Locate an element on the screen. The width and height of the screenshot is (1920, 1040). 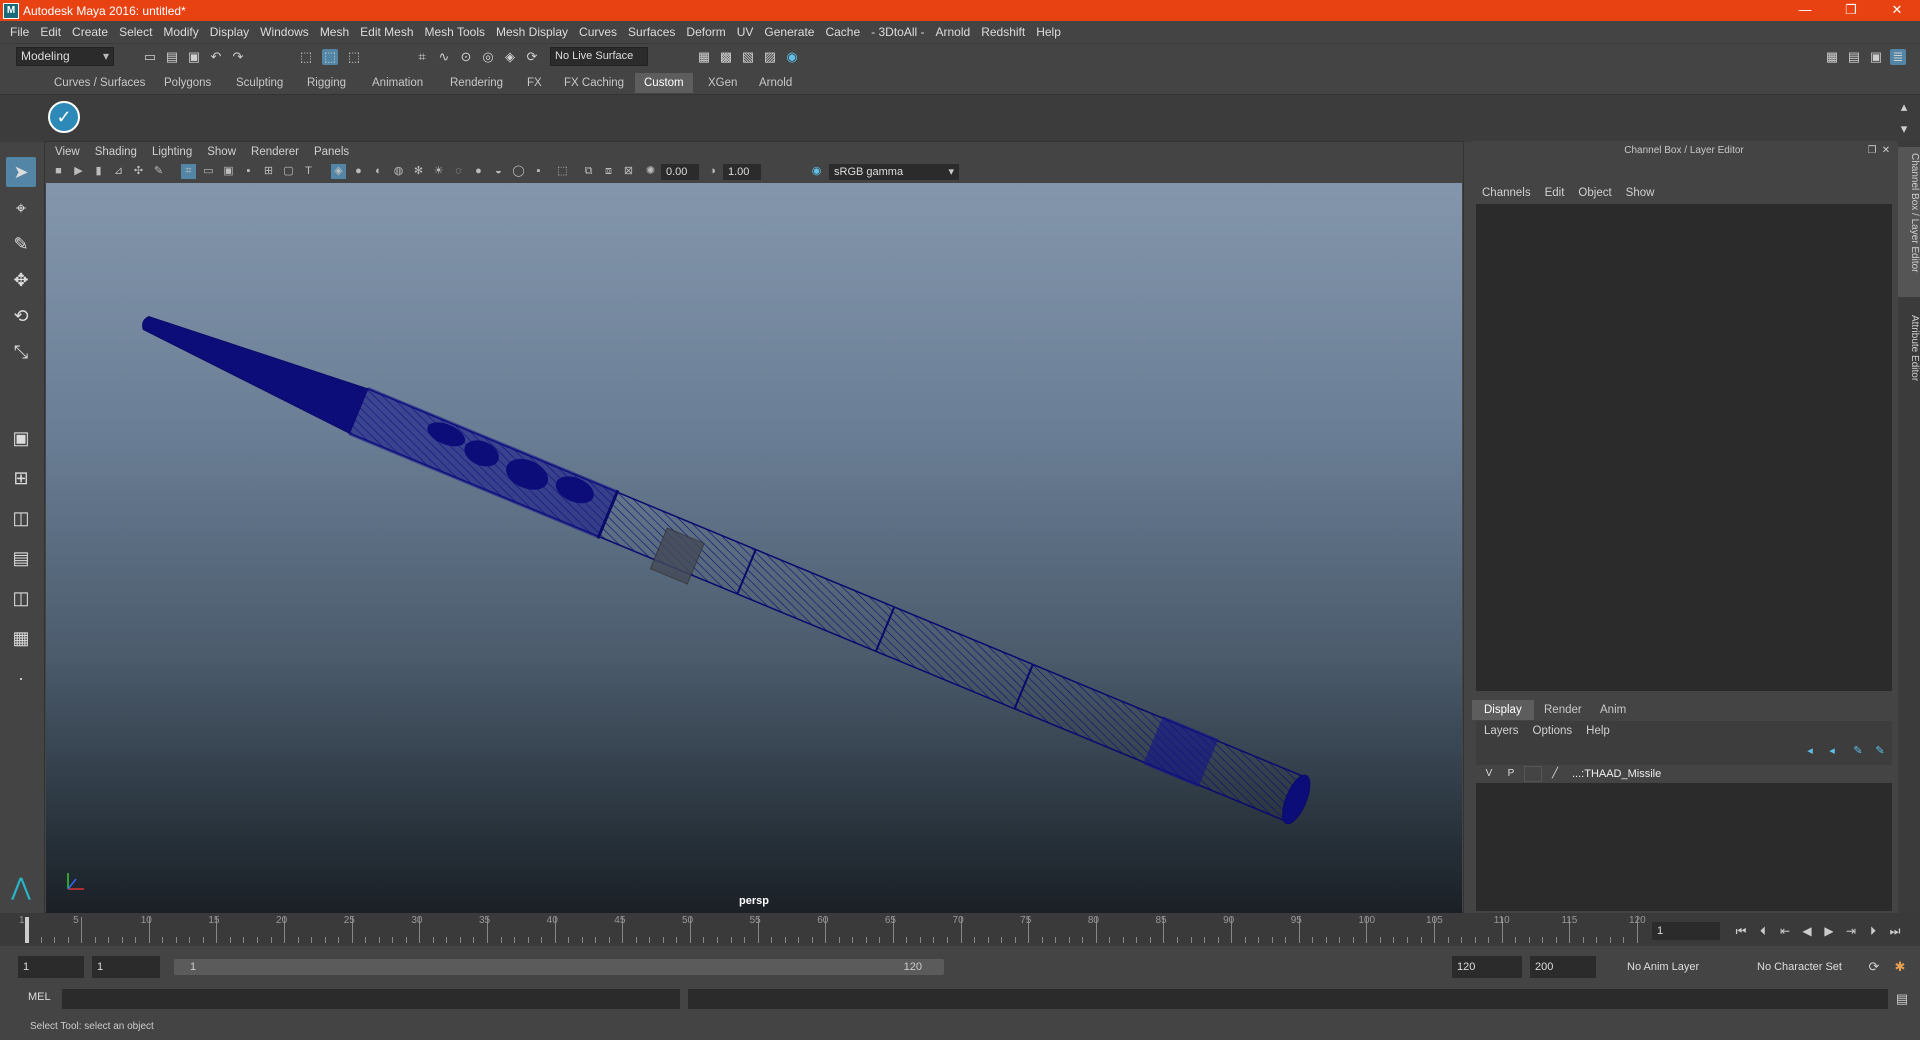
select-object-icon: ⬚ is located at coordinates (330, 57).